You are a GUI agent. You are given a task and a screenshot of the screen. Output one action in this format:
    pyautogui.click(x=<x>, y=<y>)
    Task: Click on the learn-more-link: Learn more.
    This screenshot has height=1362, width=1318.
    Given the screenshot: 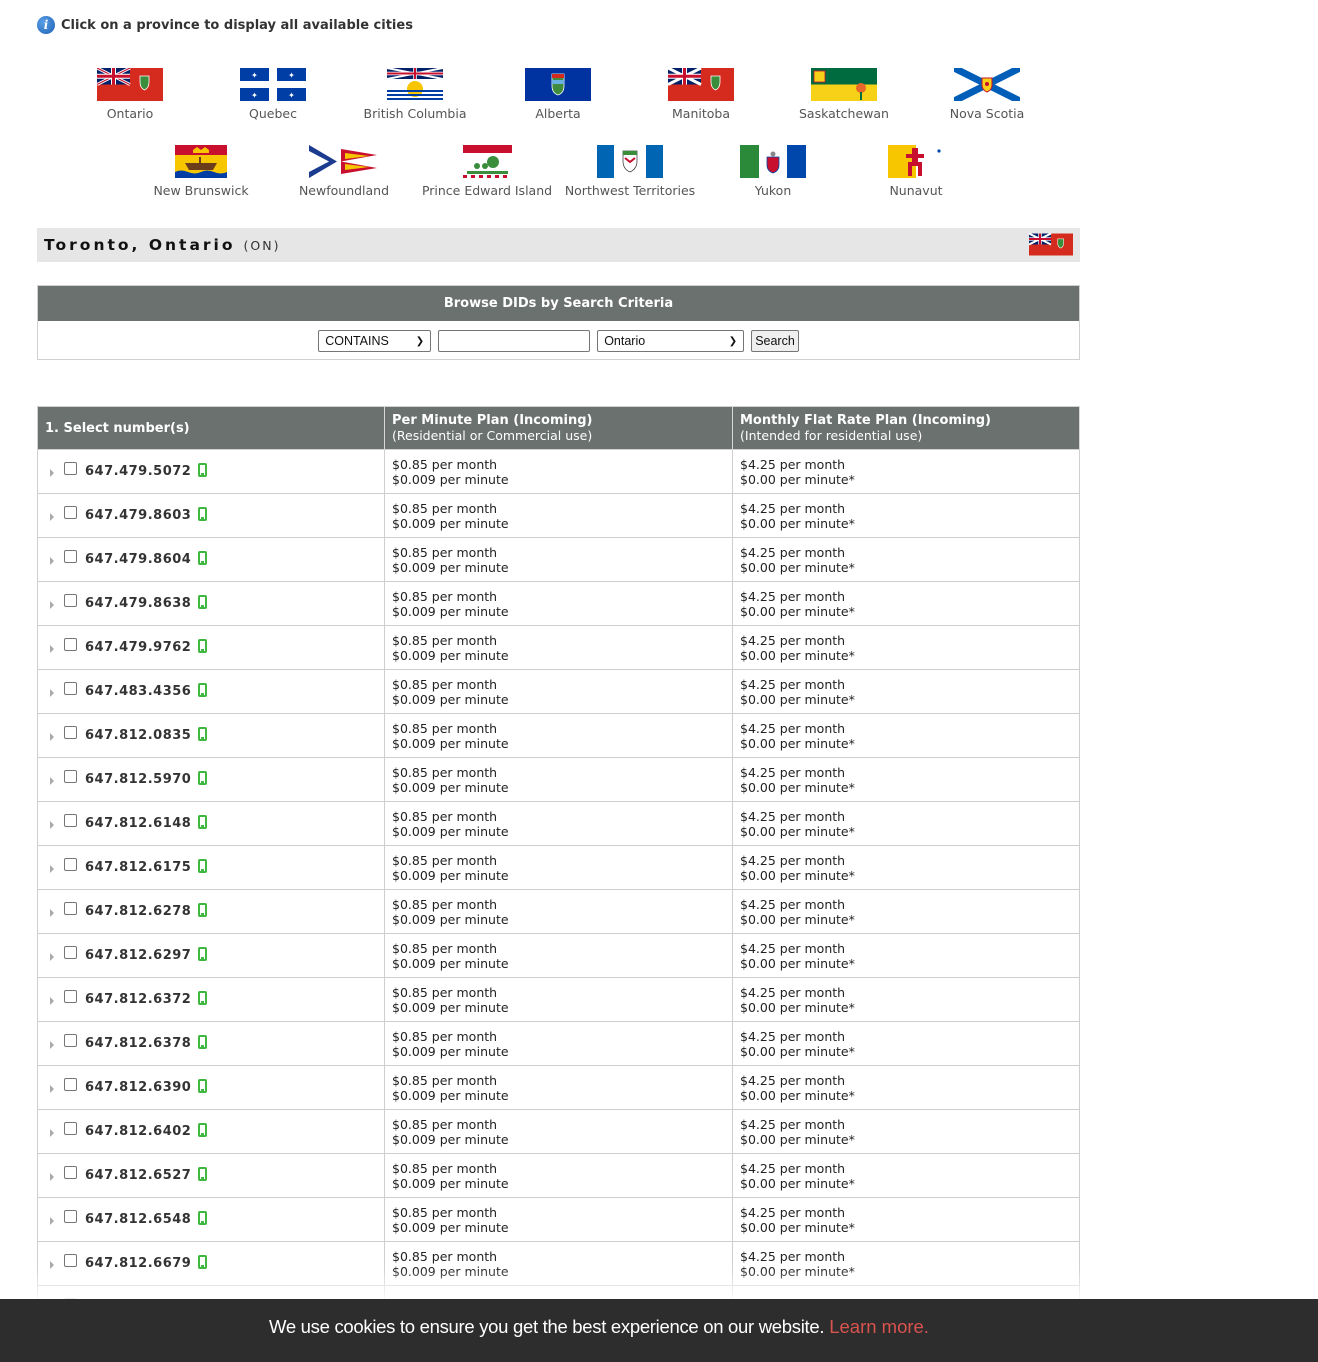 What is the action you would take?
    pyautogui.click(x=879, y=1327)
    